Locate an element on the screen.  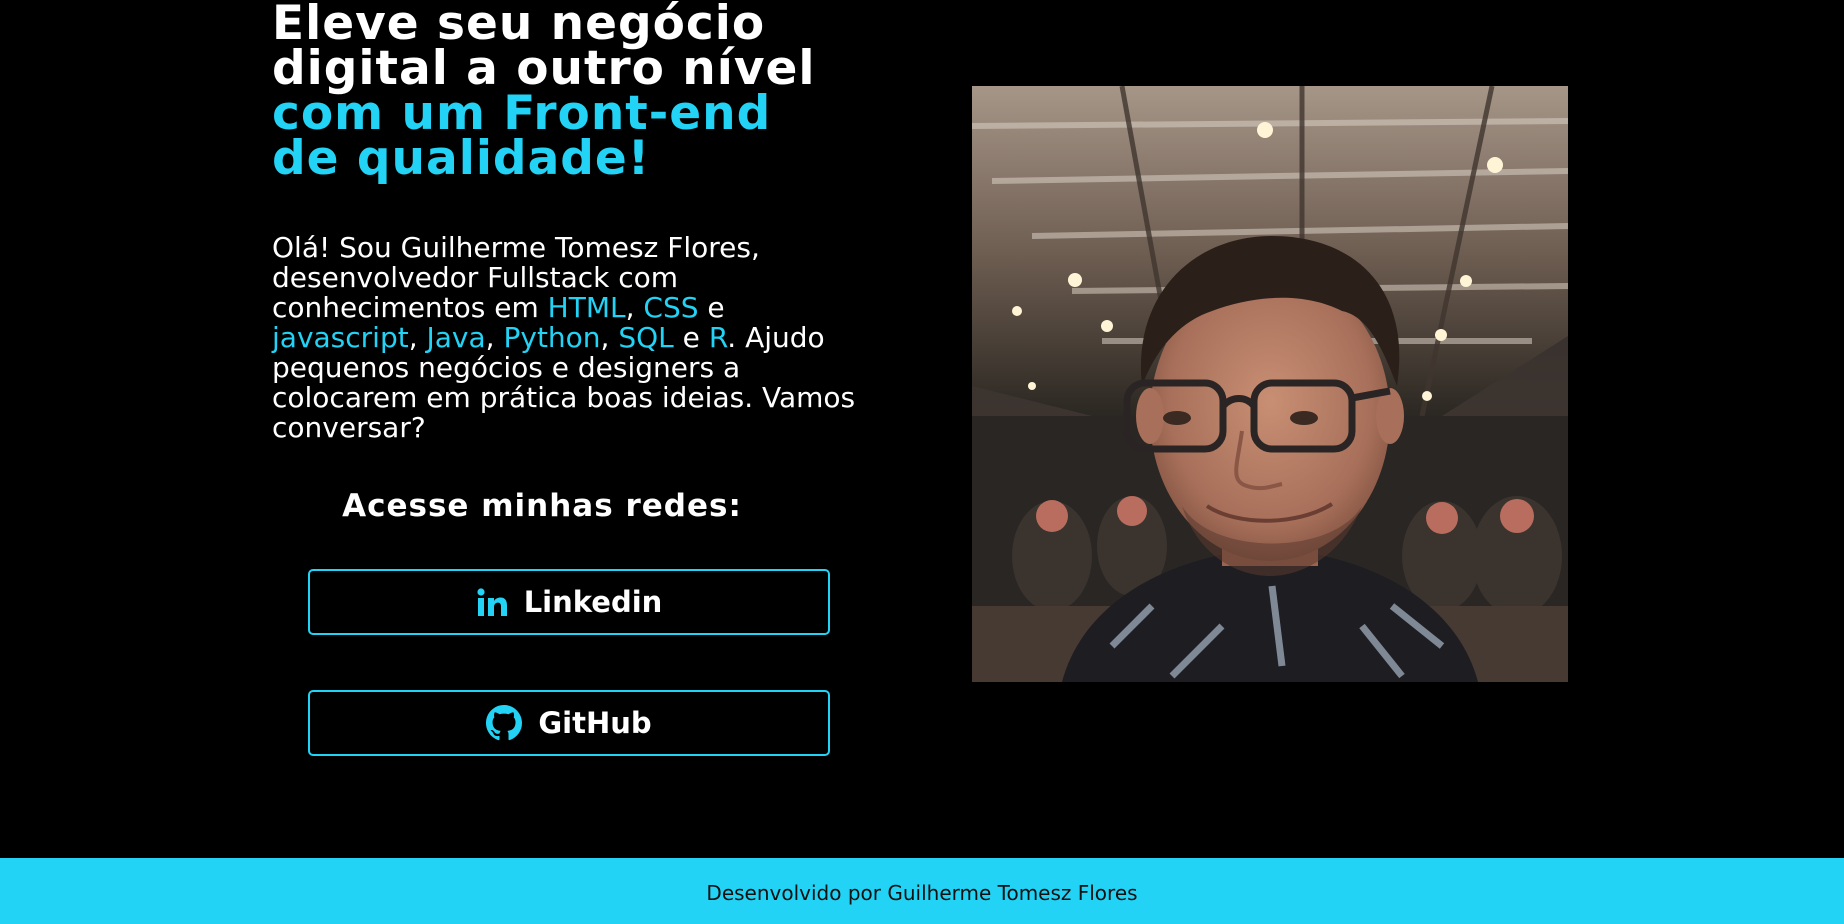
tech-html: HTML is located at coordinates (586, 307).